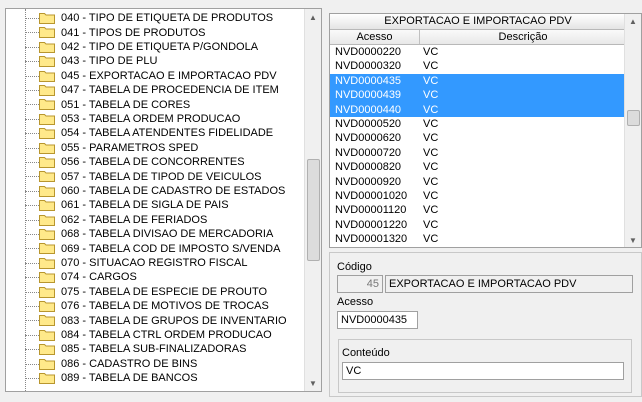 This screenshot has height=402, width=642. Describe the element at coordinates (478, 81) in the screenshot. I see `table-row: NVD0000435 VC` at that location.